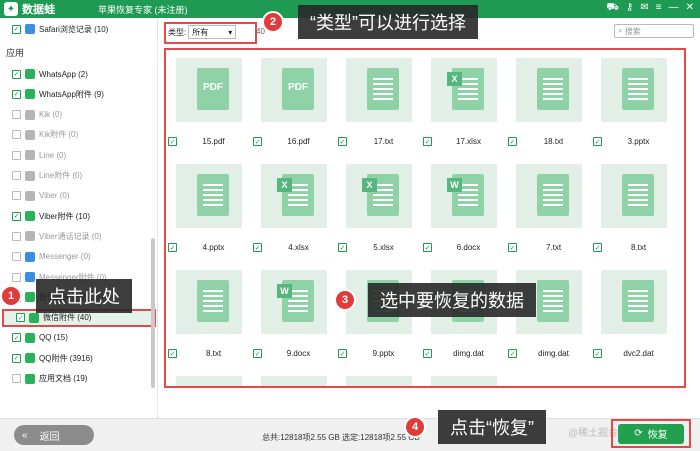 This screenshot has height=451, width=700. Describe the element at coordinates (53, 338) in the screenshot. I see `sidebar-item-label: QQ (15)` at that location.